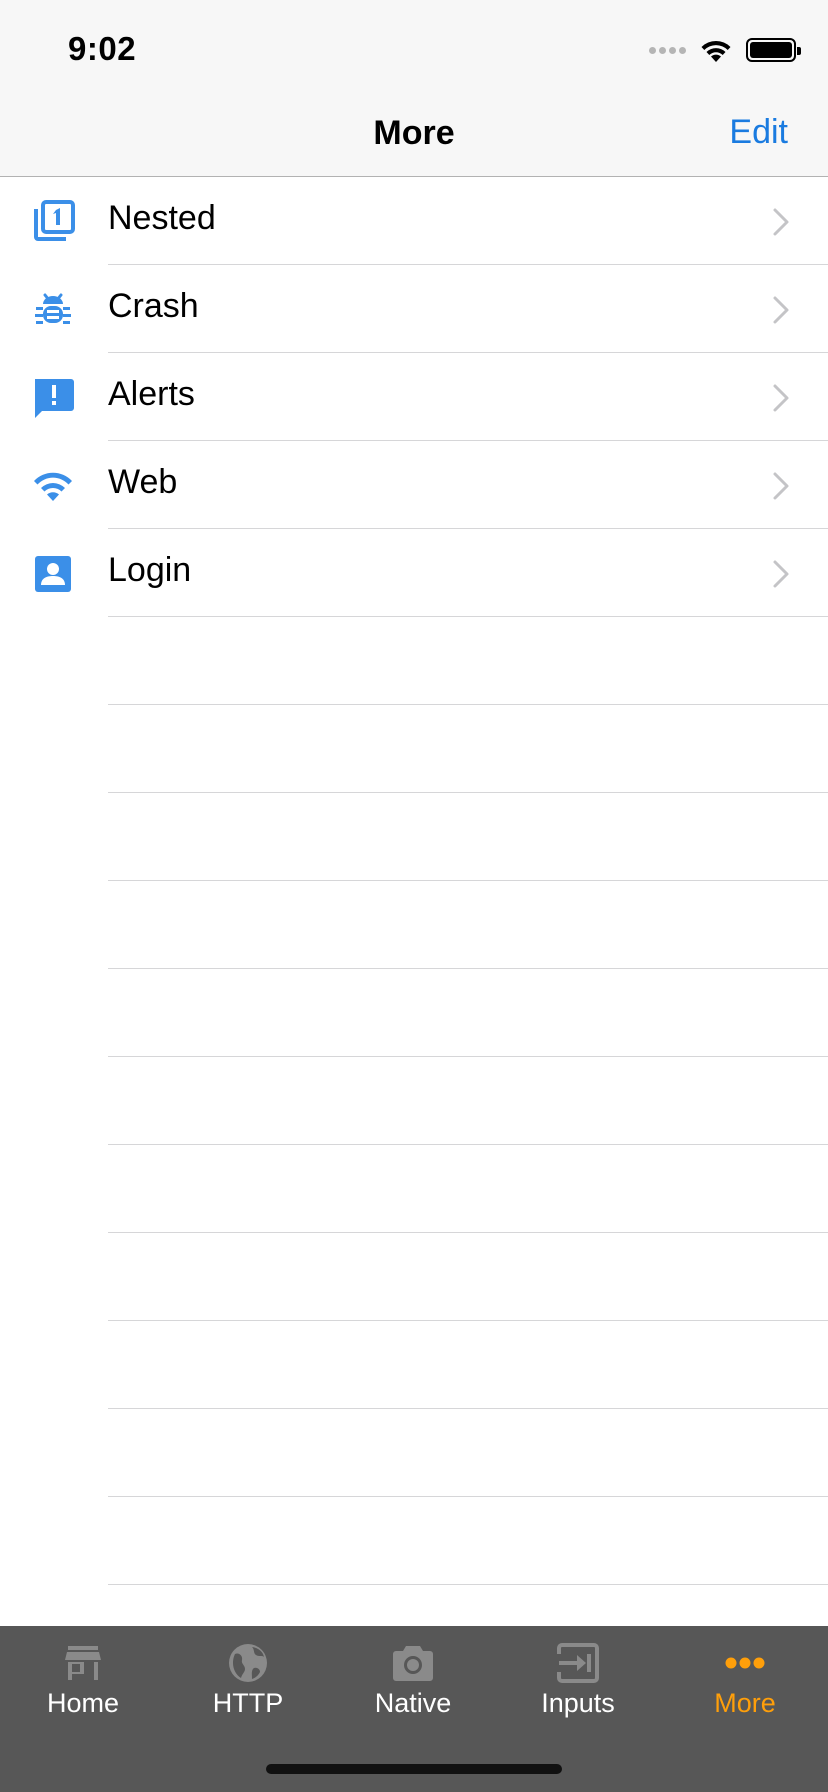 Image resolution: width=828 pixels, height=1792 pixels. I want to click on list-item-alerts: Alerts, so click(414, 397).